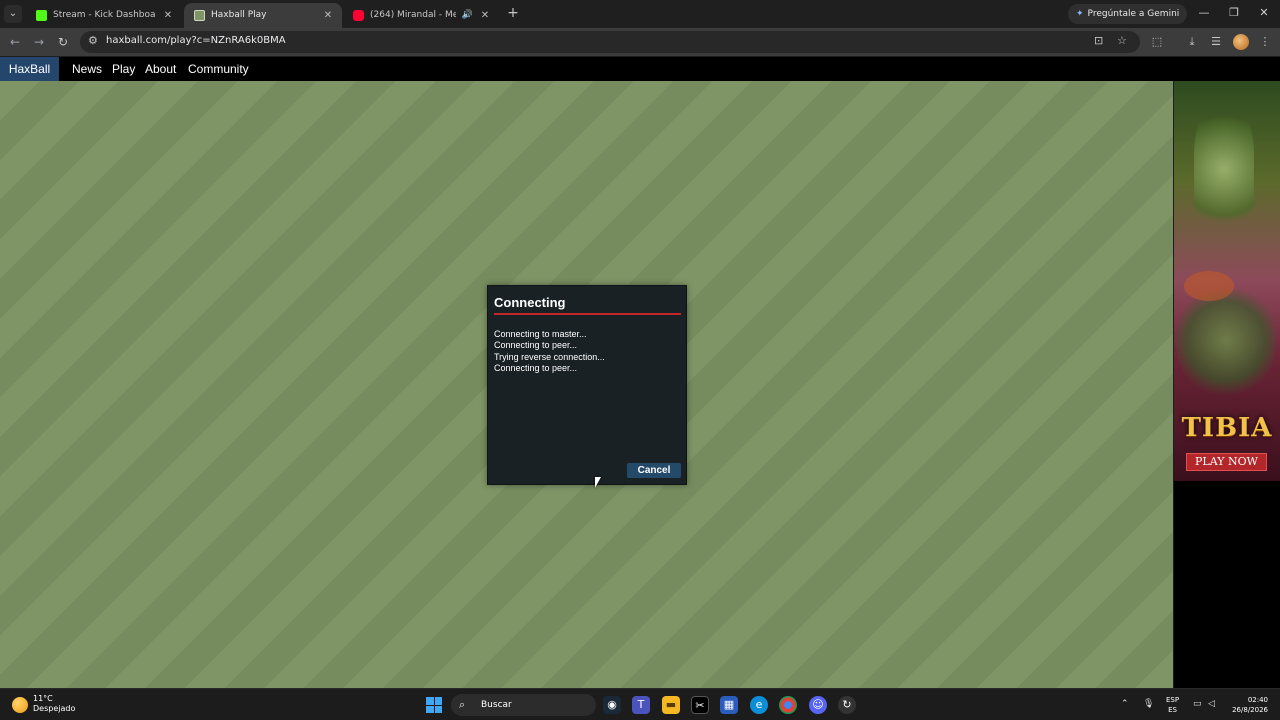  What do you see at coordinates (1080, 14) in the screenshot?
I see `gemini-spark-icon: ✦` at bounding box center [1080, 14].